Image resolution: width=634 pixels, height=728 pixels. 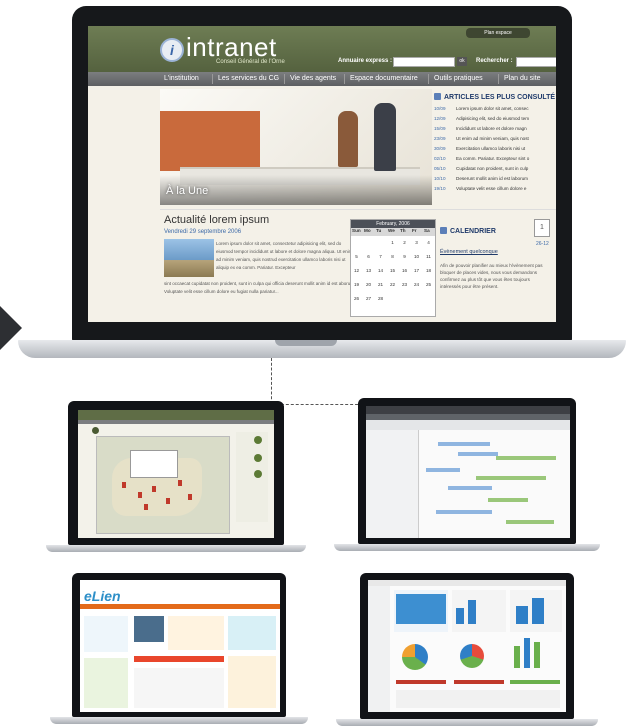 What do you see at coordinates (481, 158) in the screenshot?
I see `article-row: 02/10 Ea comm. Pariatur. Excepteur sint o` at bounding box center [481, 158].